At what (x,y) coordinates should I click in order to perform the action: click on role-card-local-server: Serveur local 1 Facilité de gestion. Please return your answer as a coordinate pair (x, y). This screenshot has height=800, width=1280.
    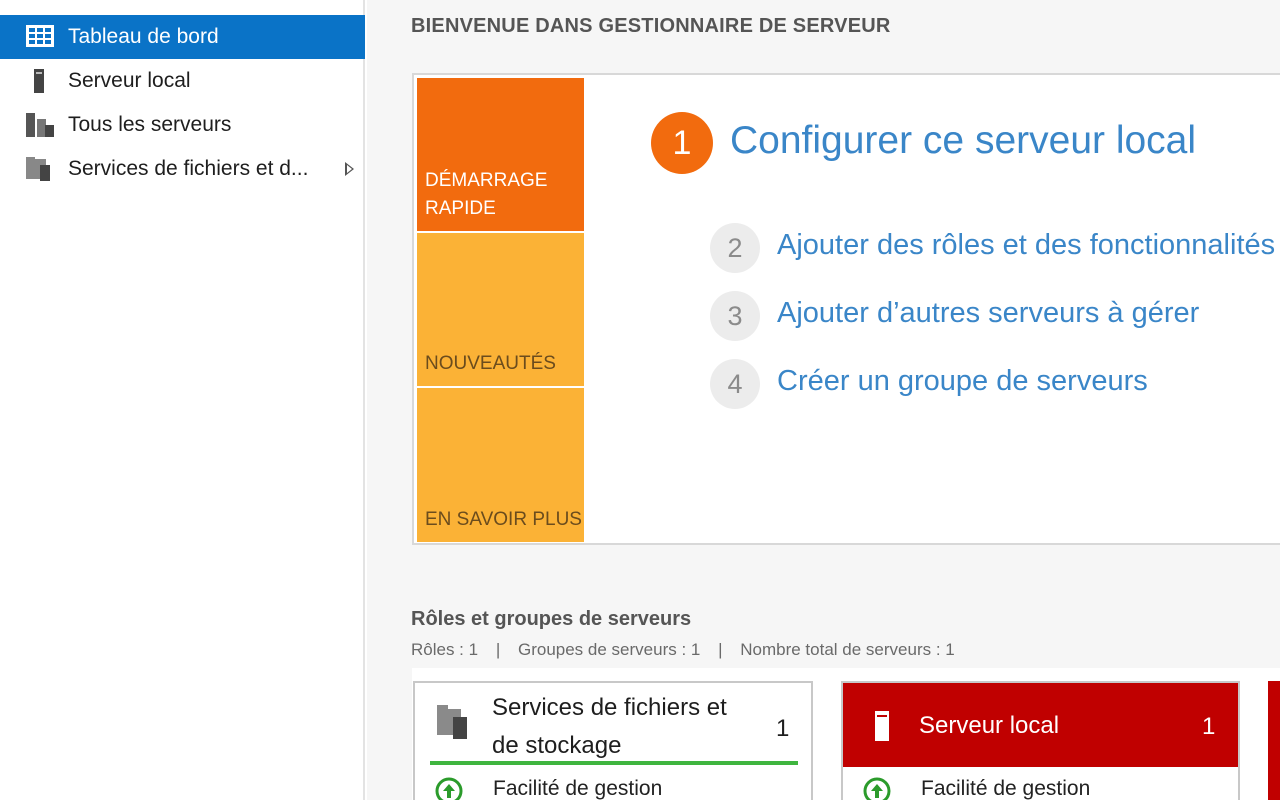
    Looking at the image, I should click on (1040, 740).